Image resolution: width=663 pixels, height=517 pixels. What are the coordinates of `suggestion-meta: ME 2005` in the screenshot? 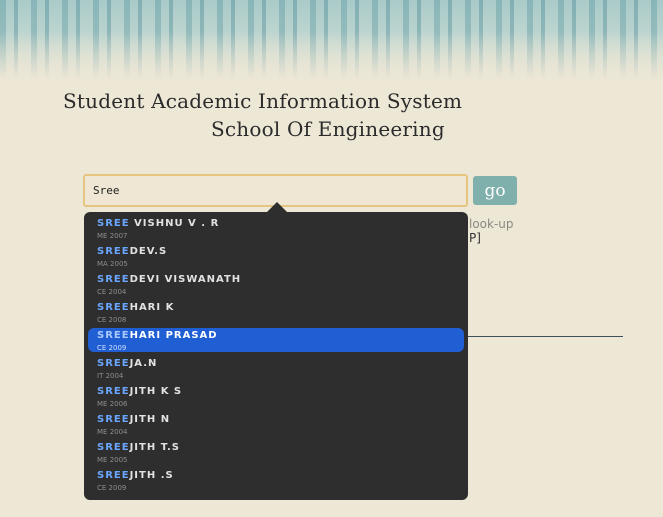 It's located at (112, 460).